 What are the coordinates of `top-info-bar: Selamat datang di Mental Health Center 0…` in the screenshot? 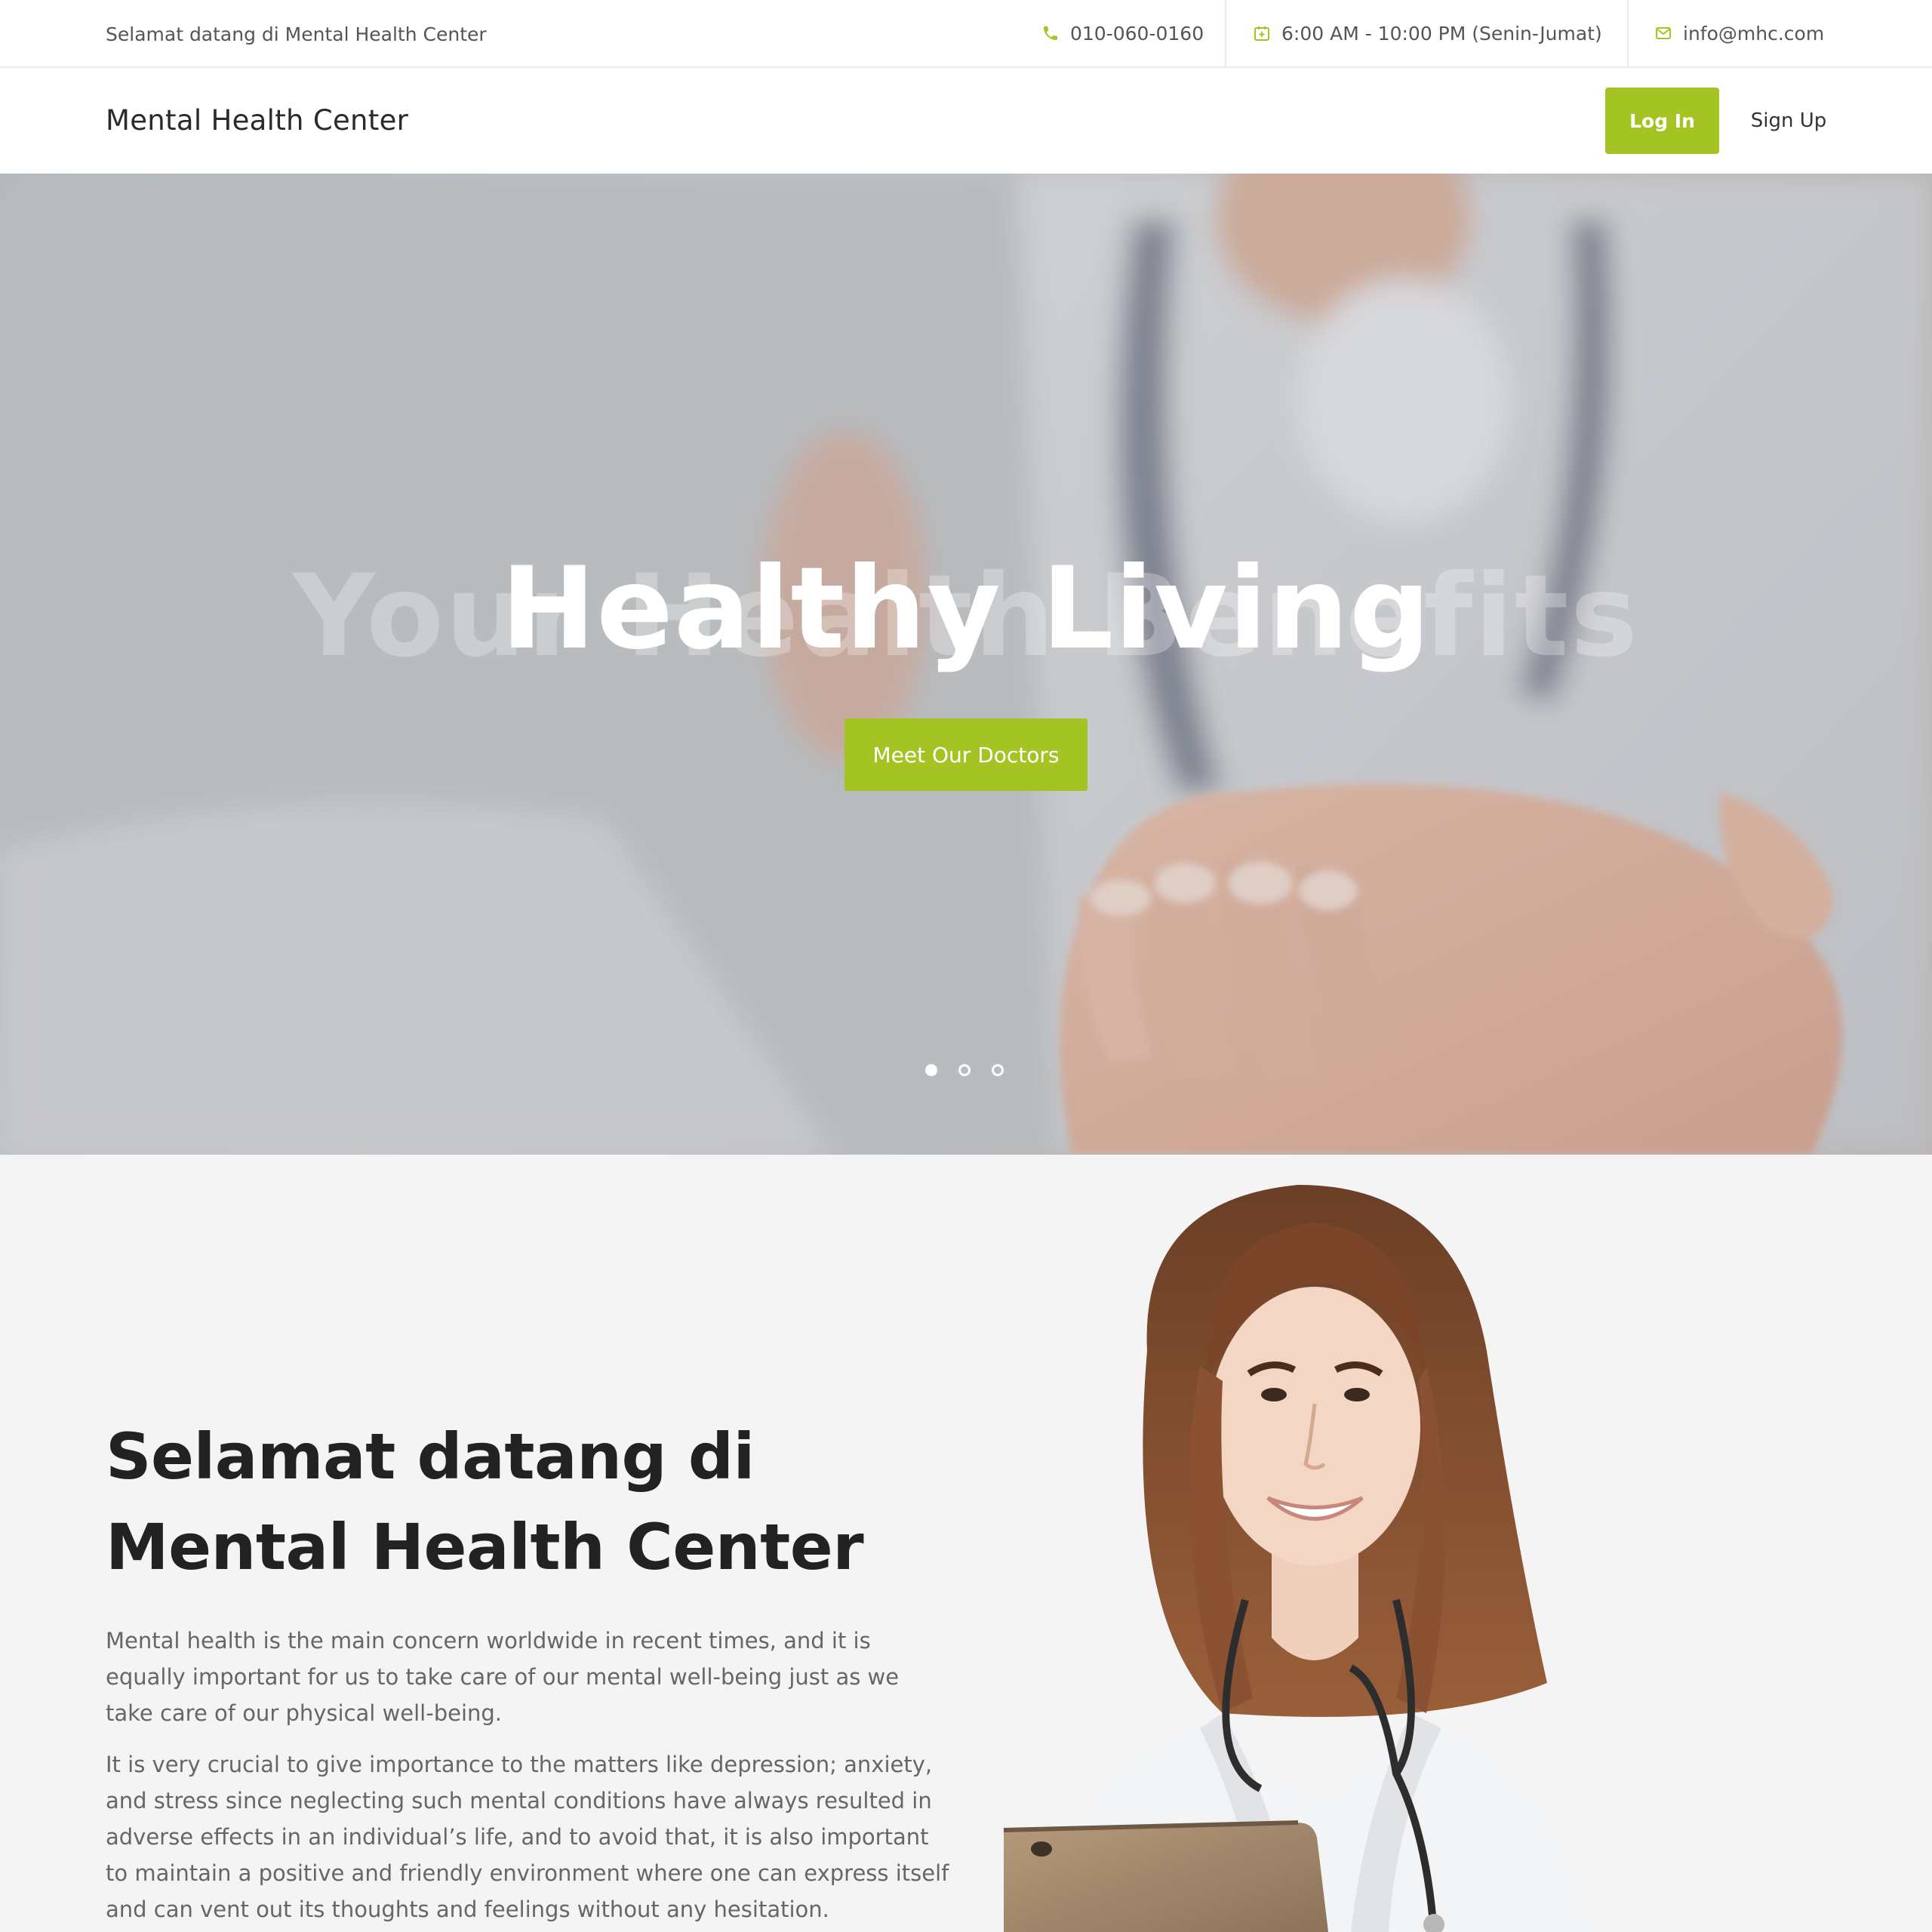 It's located at (966, 34).